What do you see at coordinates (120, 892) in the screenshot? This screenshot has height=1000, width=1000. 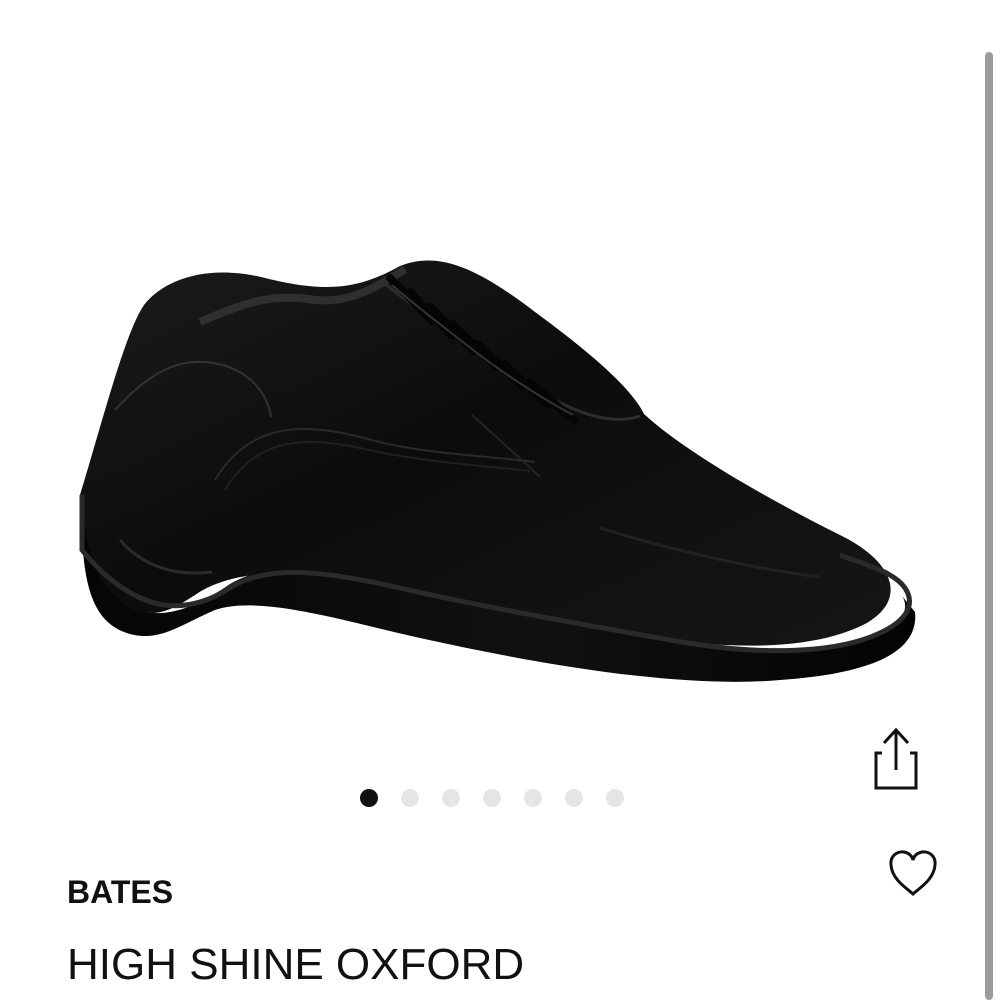 I see `product-brand: BATES` at bounding box center [120, 892].